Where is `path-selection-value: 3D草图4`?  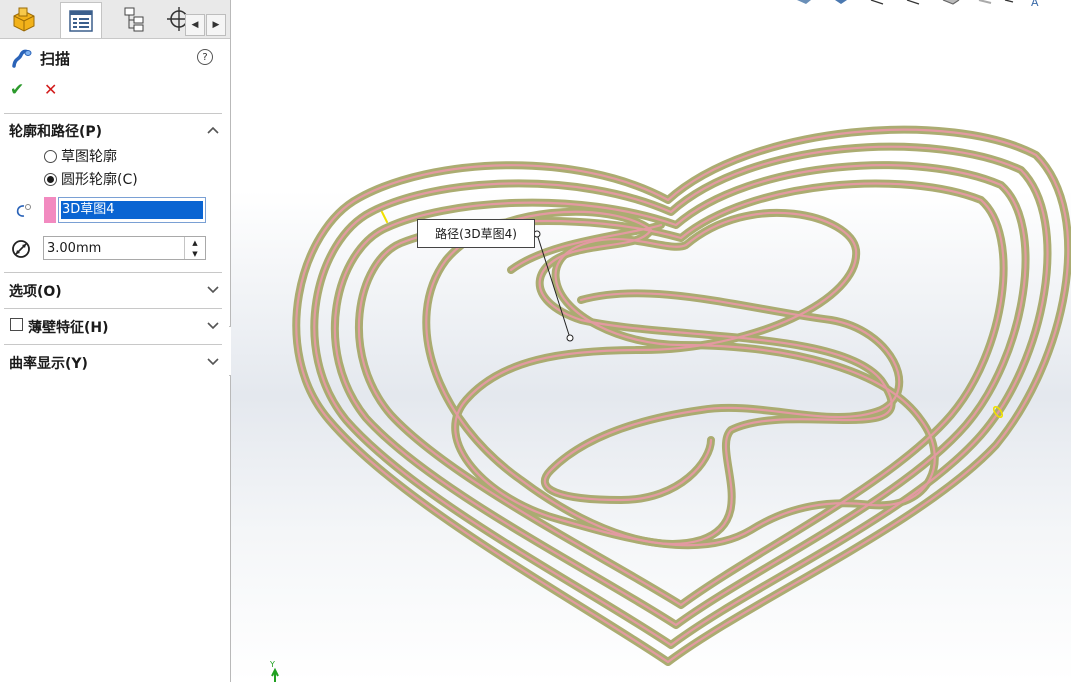 path-selection-value: 3D草图4 is located at coordinates (132, 210).